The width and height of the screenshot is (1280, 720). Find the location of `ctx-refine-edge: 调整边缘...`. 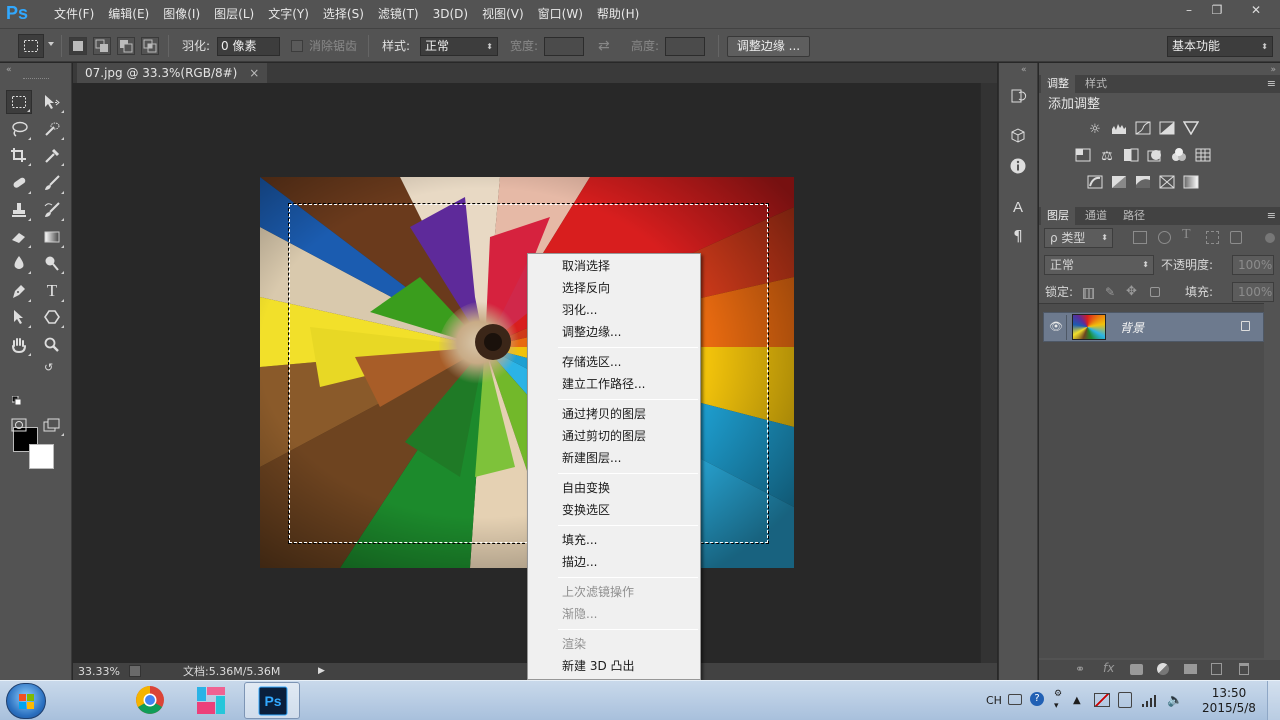

ctx-refine-edge: 调整边缘... is located at coordinates (614, 332).